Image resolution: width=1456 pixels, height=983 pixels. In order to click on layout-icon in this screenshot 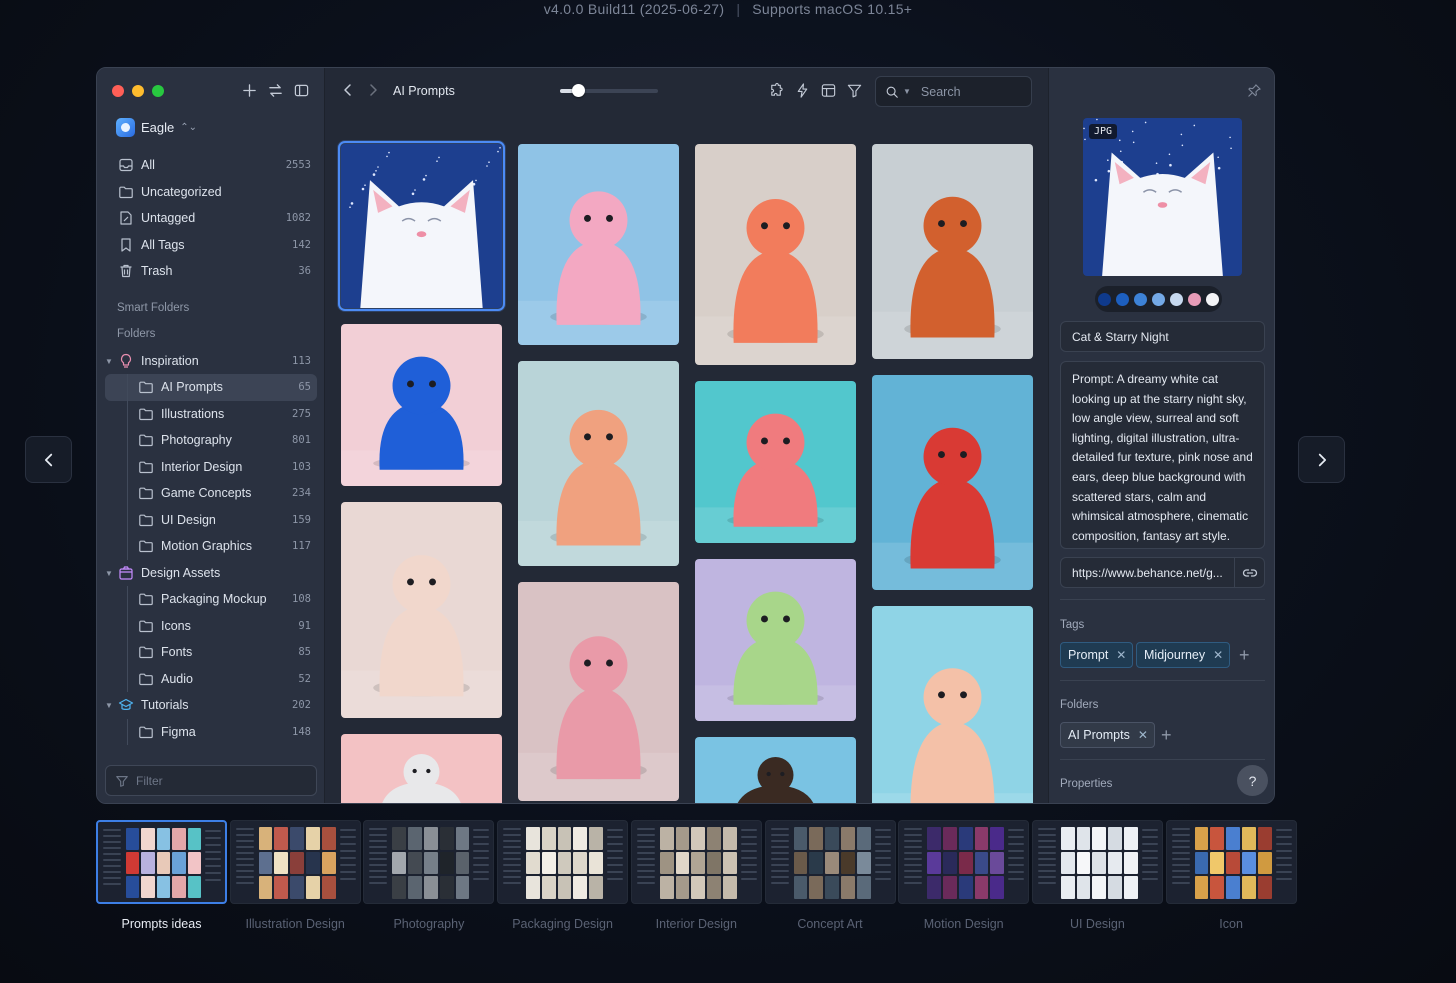, I will do `click(828, 90)`.